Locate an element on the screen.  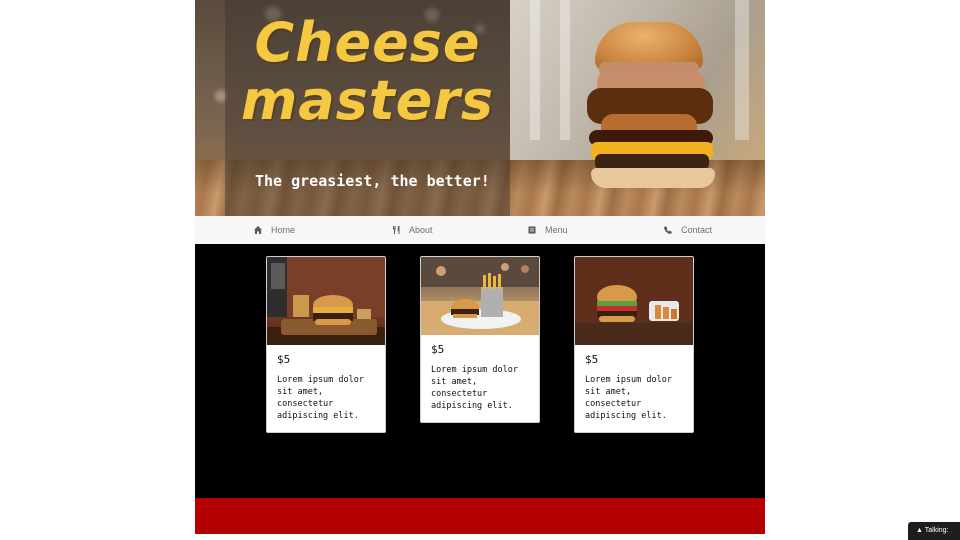
utensils-icon is located at coordinates (396, 230).